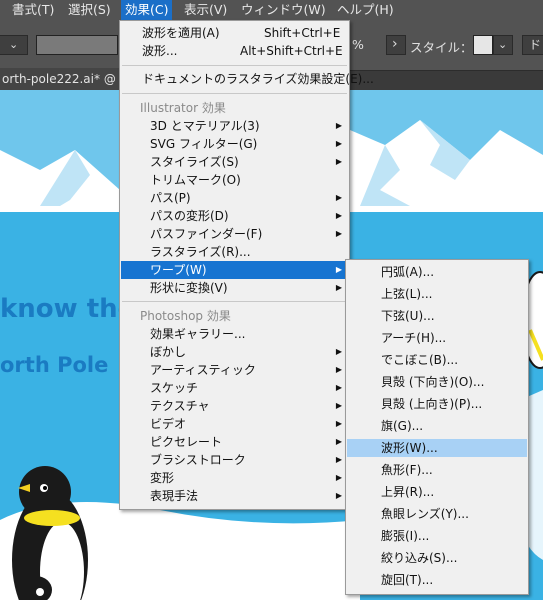 The width and height of the screenshot is (543, 600). What do you see at coordinates (302, 33) in the screenshot?
I see `apply-last-effect-shortcut: Shift+Ctrl+E` at bounding box center [302, 33].